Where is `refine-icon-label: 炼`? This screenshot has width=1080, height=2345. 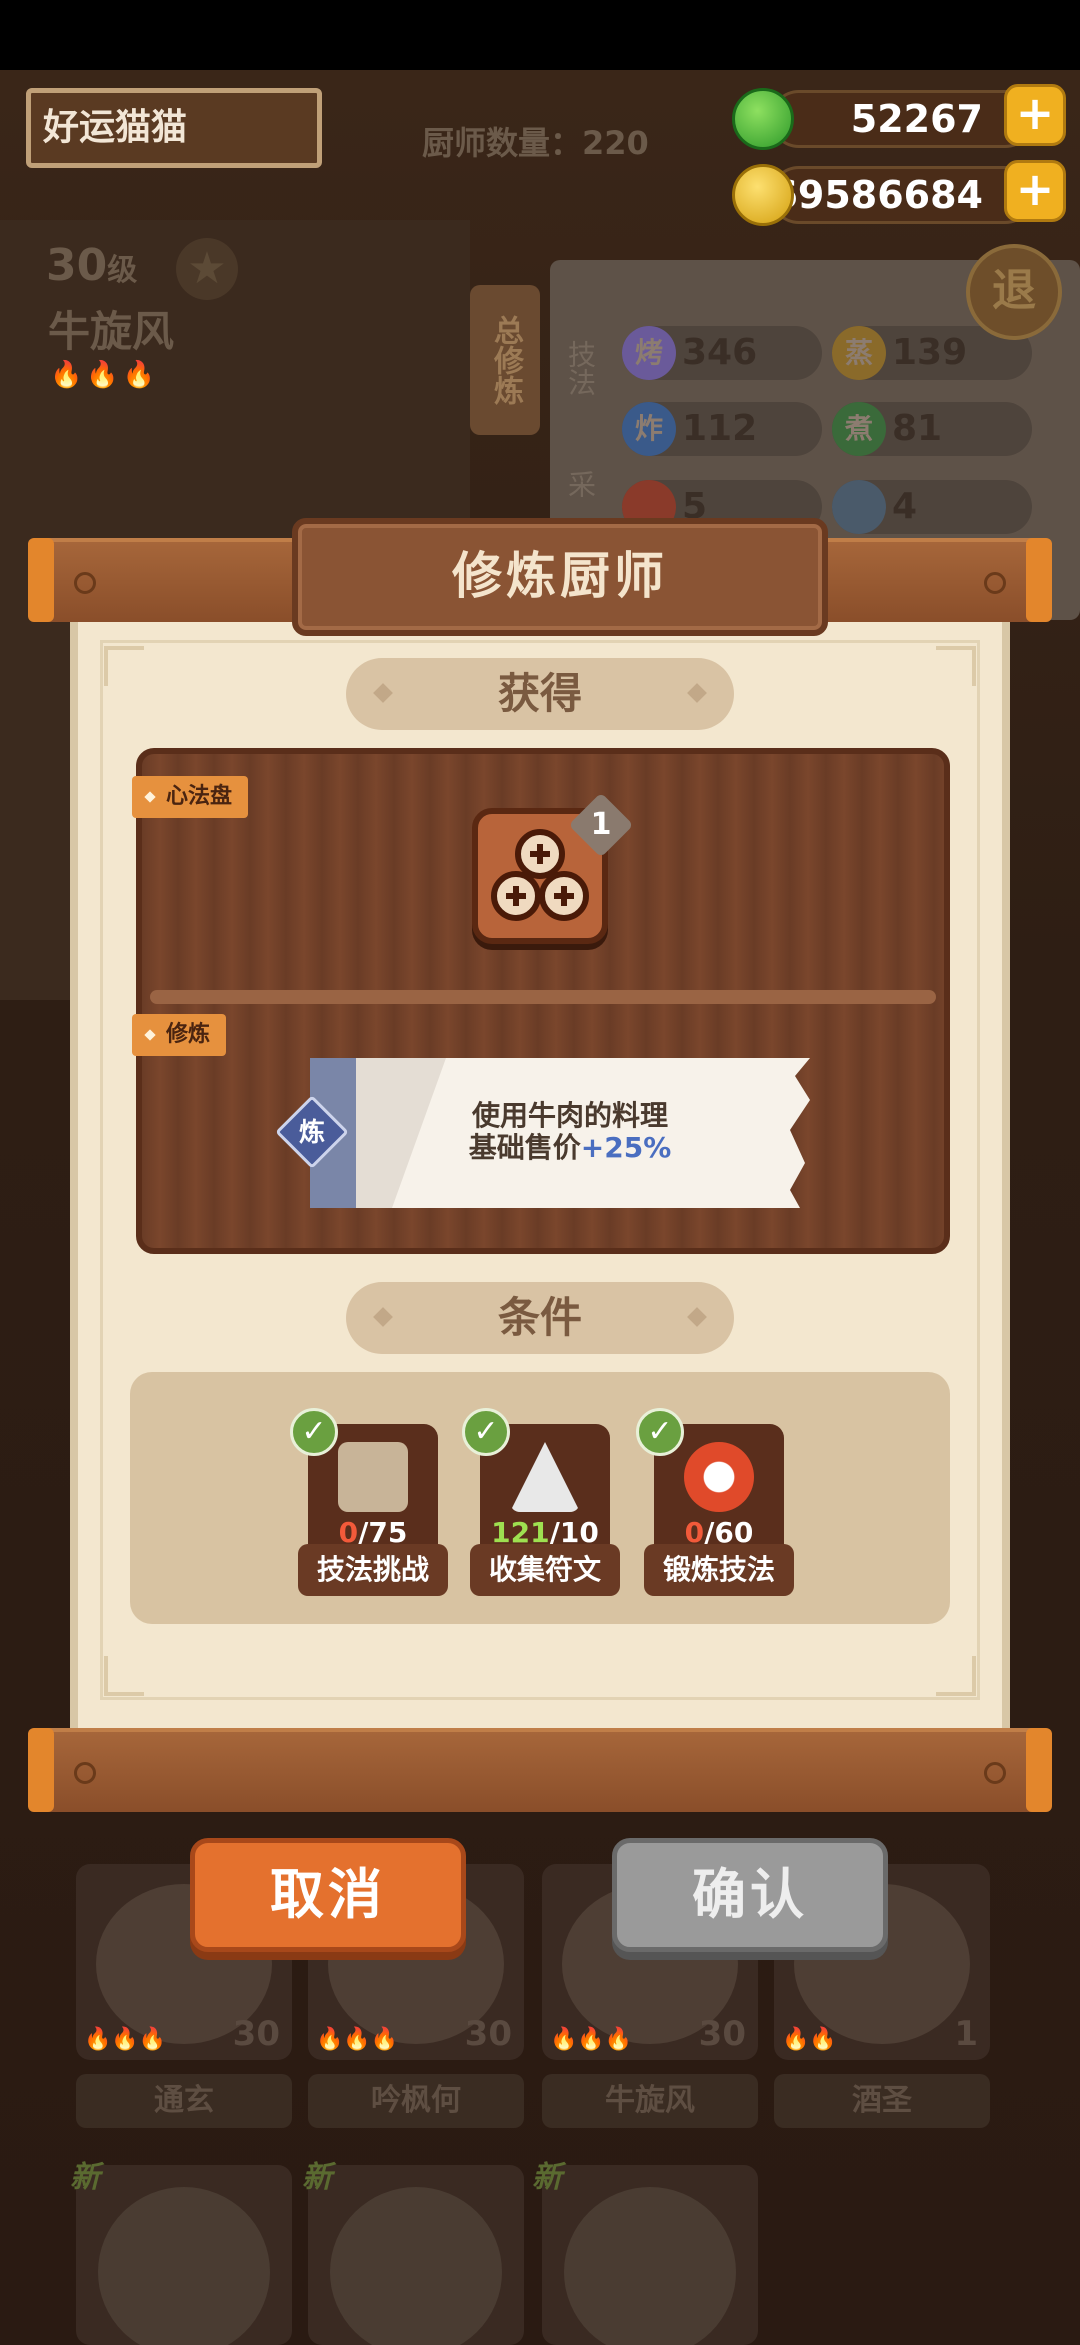 refine-icon-label: 炼 is located at coordinates (311, 1133).